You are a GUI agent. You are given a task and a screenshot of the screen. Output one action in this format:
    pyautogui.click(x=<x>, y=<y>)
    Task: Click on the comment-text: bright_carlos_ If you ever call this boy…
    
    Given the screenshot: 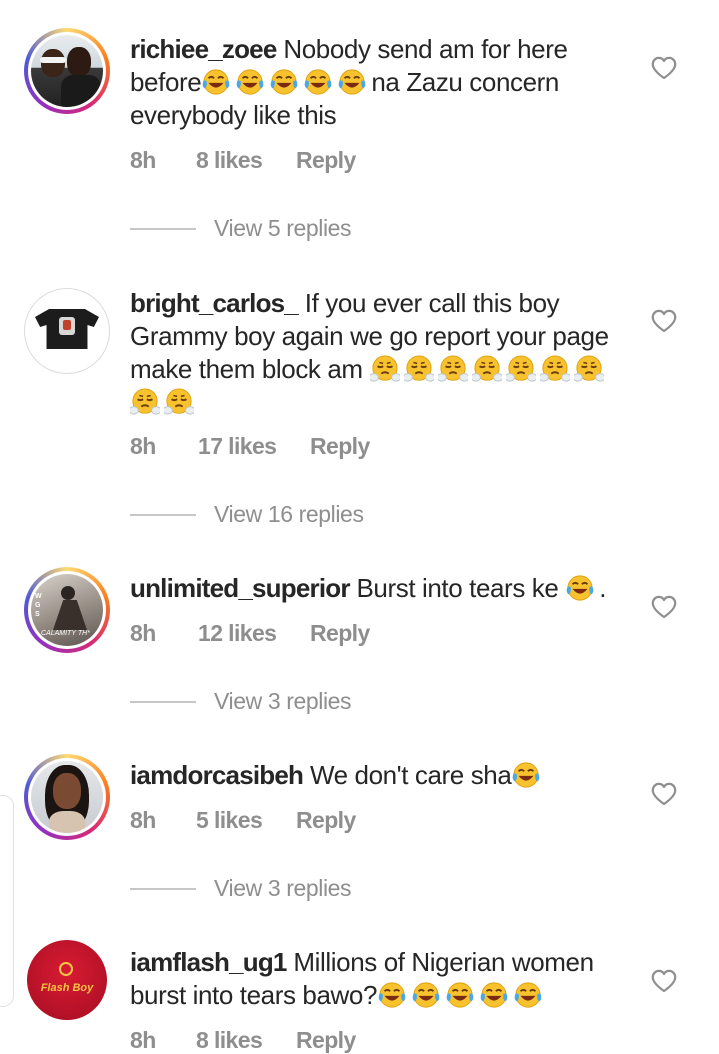 What is the action you would take?
    pyautogui.click(x=380, y=353)
    